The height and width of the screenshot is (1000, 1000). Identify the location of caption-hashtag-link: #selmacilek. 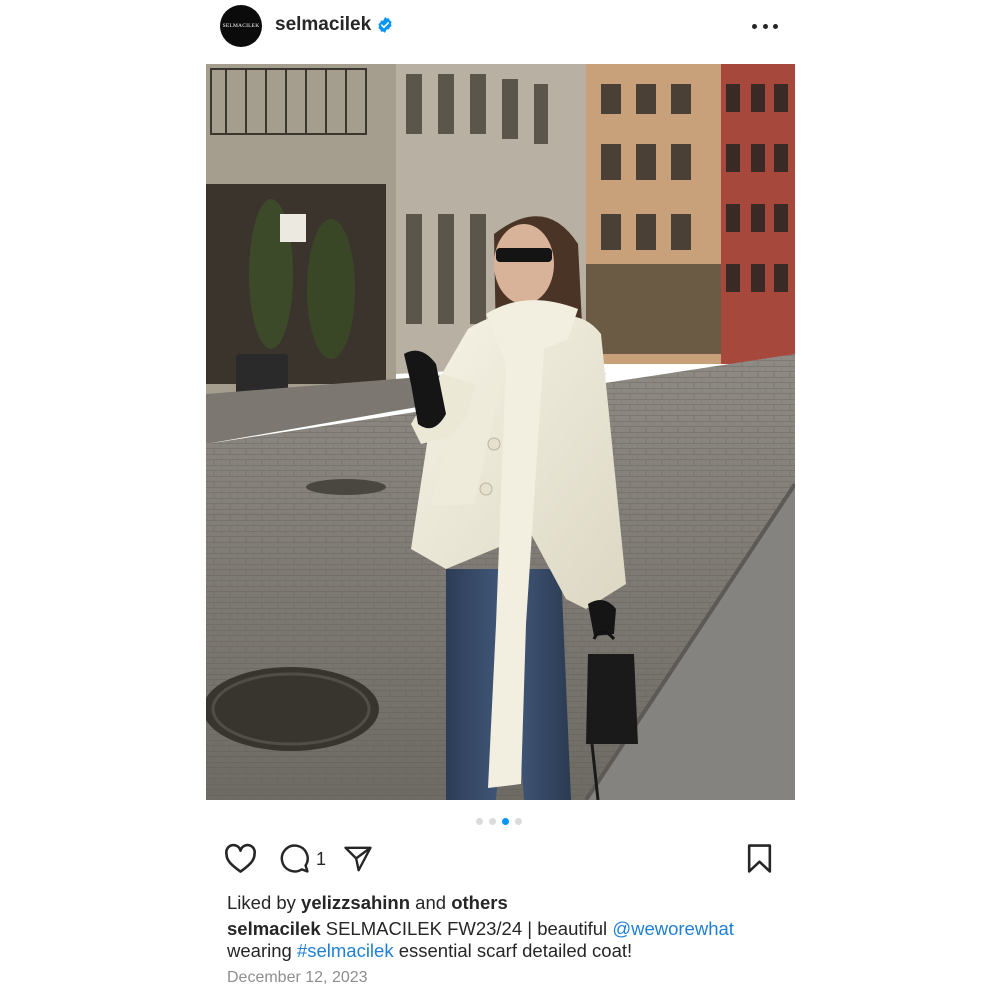
(345, 950).